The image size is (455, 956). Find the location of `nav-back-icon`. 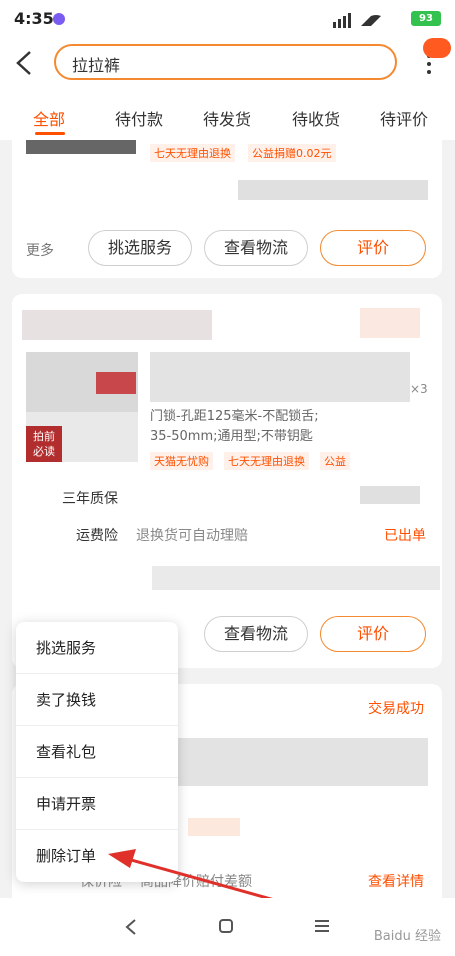

nav-back-icon is located at coordinates (131, 927).